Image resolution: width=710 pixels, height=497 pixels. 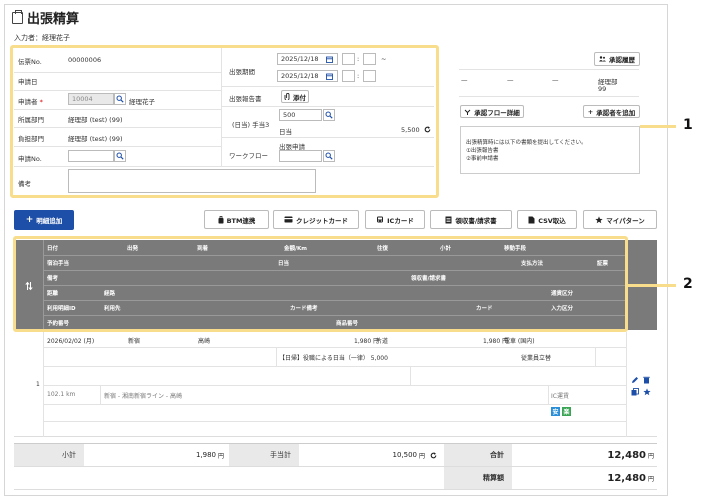 I want to click on people-icon, so click(x=602, y=59).